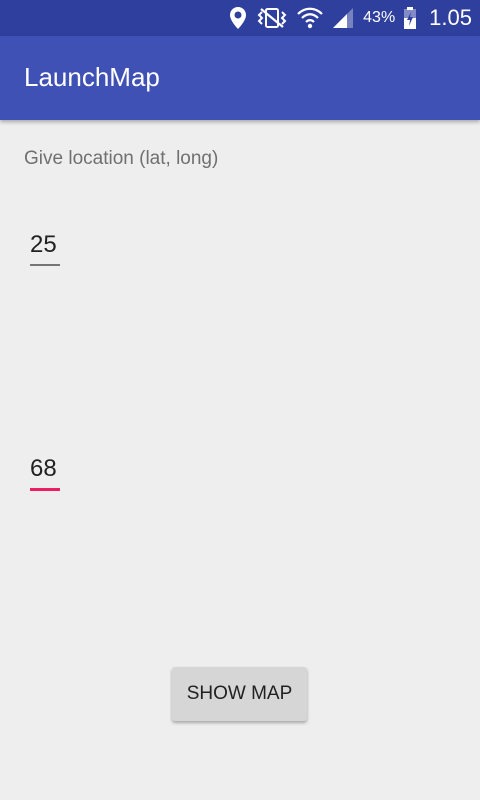 The width and height of the screenshot is (480, 800). I want to click on status-icons: 43% 1.05, so click(350, 18).